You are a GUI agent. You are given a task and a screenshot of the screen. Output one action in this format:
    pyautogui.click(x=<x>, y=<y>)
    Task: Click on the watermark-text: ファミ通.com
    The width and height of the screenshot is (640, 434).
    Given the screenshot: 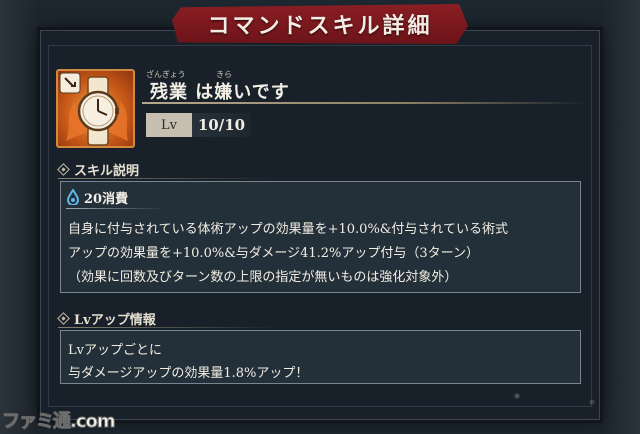 What is the action you would take?
    pyautogui.click(x=59, y=422)
    